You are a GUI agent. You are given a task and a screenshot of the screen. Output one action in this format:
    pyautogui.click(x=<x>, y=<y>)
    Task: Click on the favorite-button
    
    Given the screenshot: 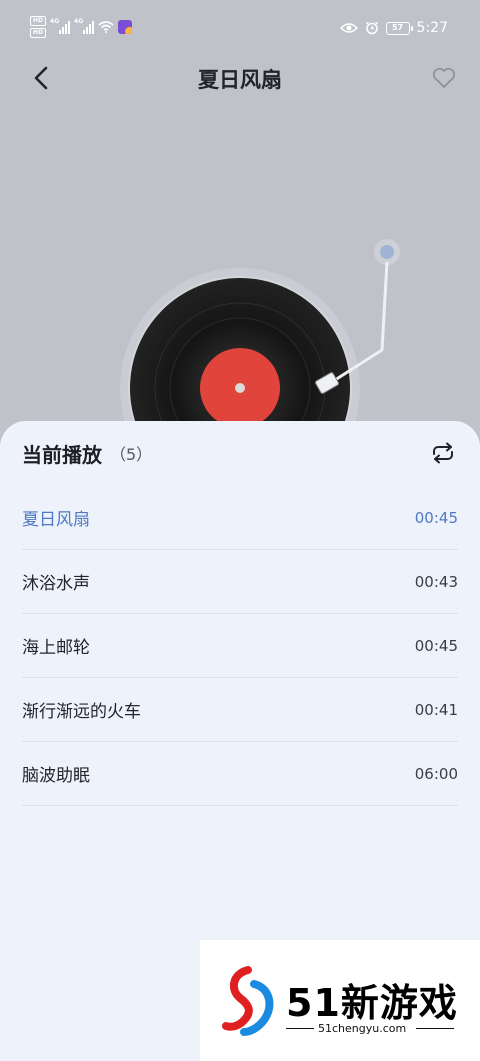 What is the action you would take?
    pyautogui.click(x=444, y=78)
    